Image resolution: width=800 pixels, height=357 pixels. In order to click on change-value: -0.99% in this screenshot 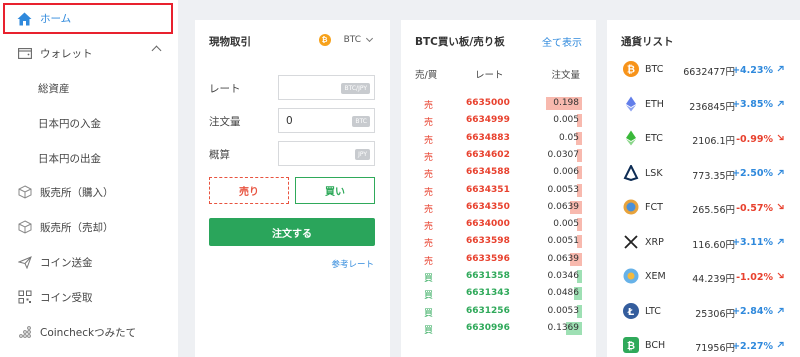, I will do `click(754, 139)`.